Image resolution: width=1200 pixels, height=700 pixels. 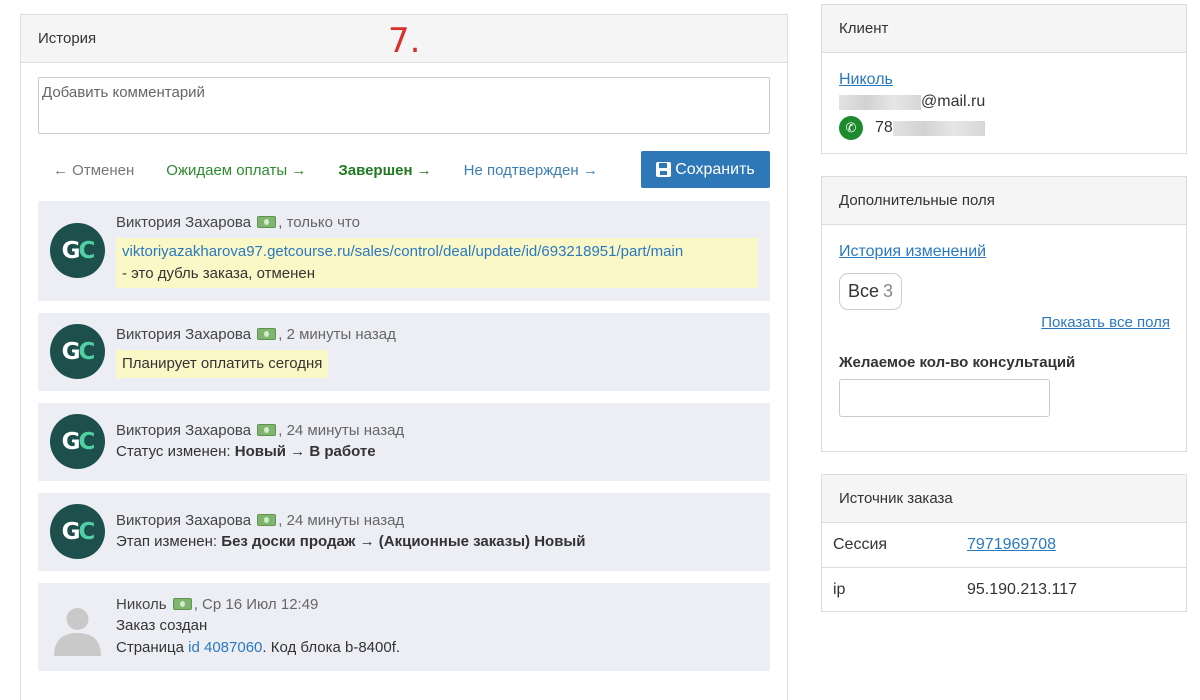 What do you see at coordinates (404, 105) in the screenshot?
I see `comment-input` at bounding box center [404, 105].